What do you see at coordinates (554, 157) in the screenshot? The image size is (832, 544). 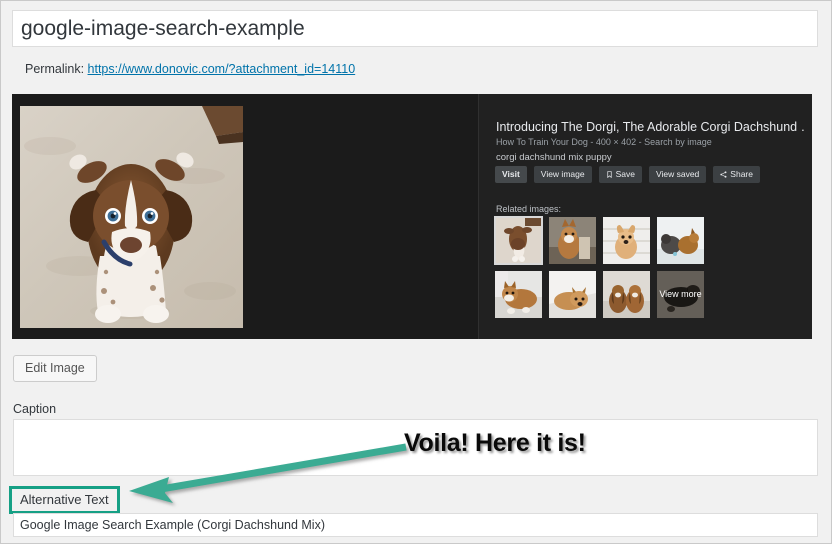 I see `search-query-text: corgi dachshund mix puppy` at bounding box center [554, 157].